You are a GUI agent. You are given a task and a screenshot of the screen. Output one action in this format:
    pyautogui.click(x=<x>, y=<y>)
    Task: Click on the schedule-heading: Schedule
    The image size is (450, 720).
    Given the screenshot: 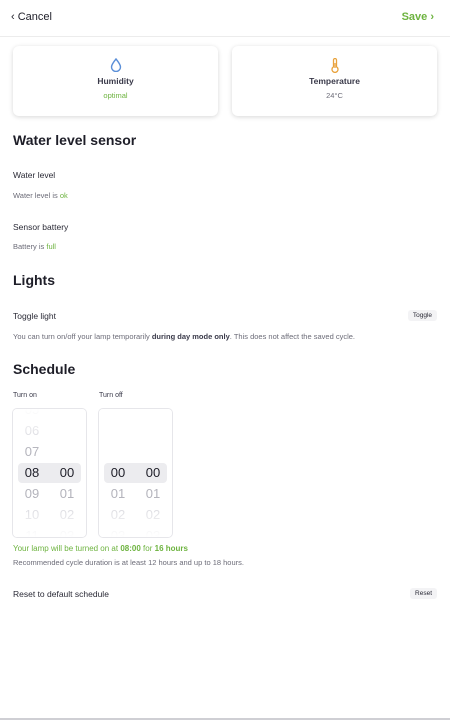 What is the action you would take?
    pyautogui.click(x=44, y=369)
    